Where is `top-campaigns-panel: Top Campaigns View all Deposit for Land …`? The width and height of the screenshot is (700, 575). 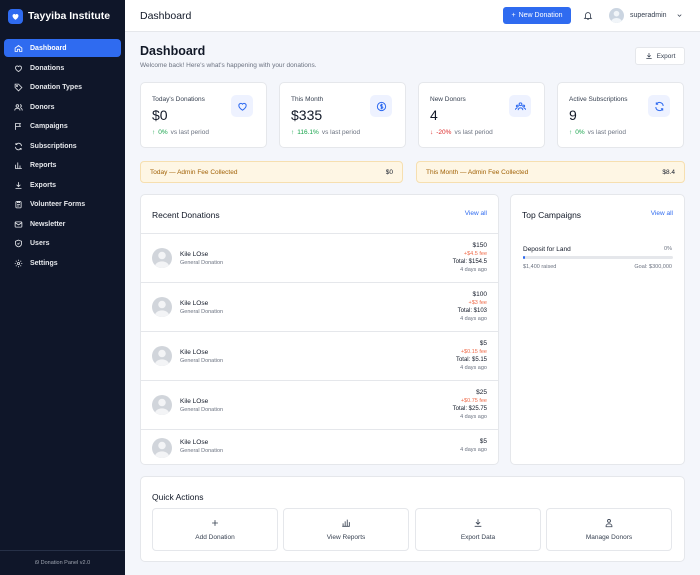
top-campaigns-panel: Top Campaigns View all Deposit for Land … is located at coordinates (597, 329).